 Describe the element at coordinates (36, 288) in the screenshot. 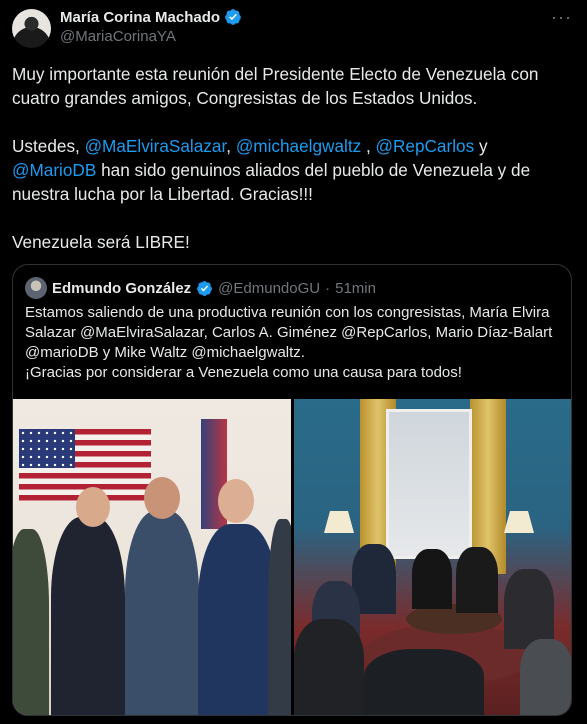

I see `quote-author-avatar` at that location.